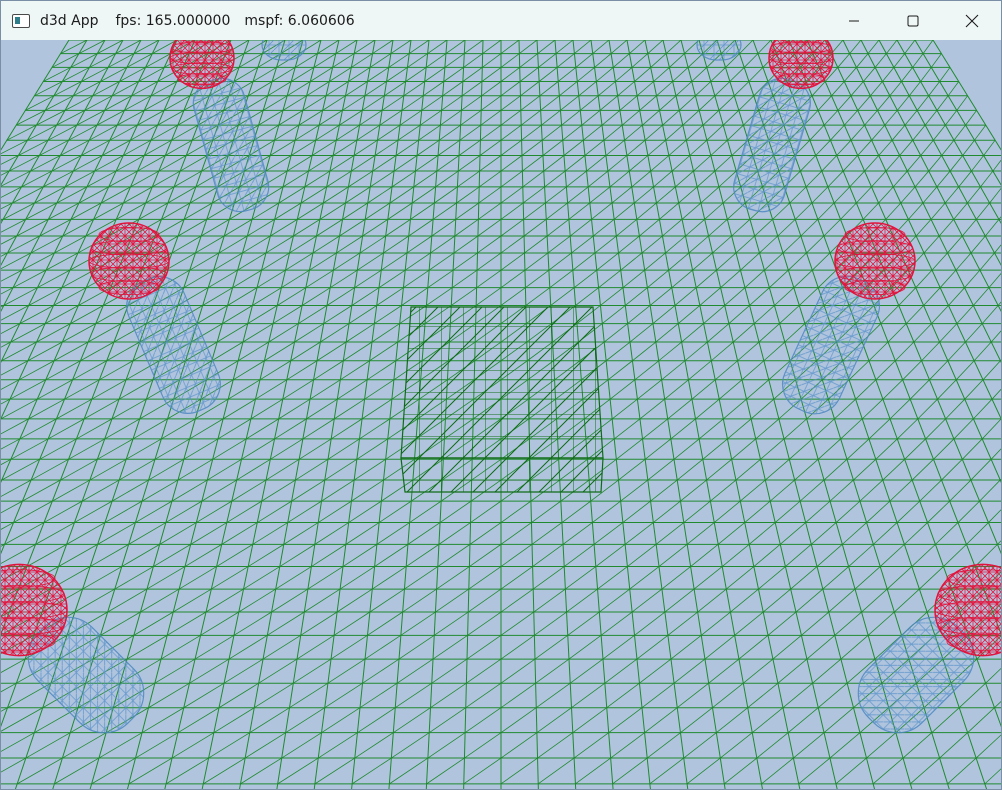 This screenshot has height=790, width=1002. I want to click on maximize-button, so click(912, 20).